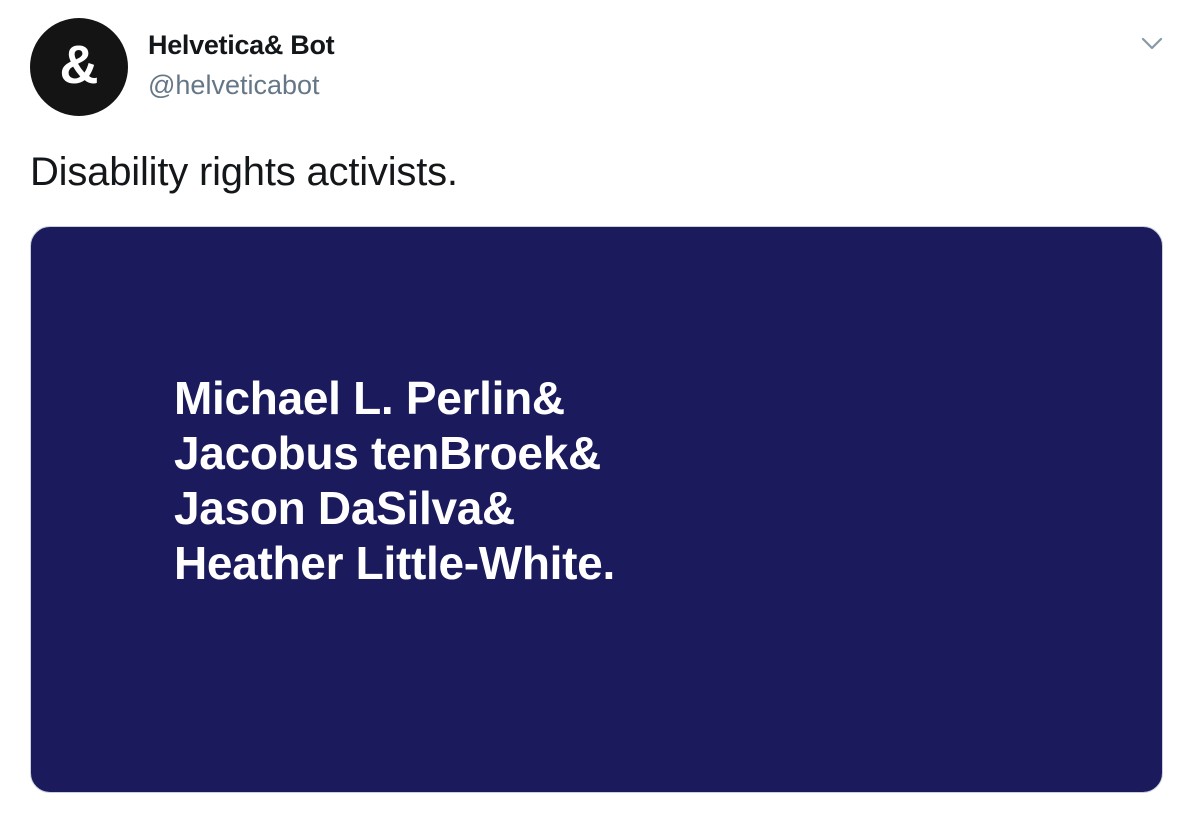  What do you see at coordinates (241, 45) in the screenshot?
I see `author-name: Helvetica& Bot` at bounding box center [241, 45].